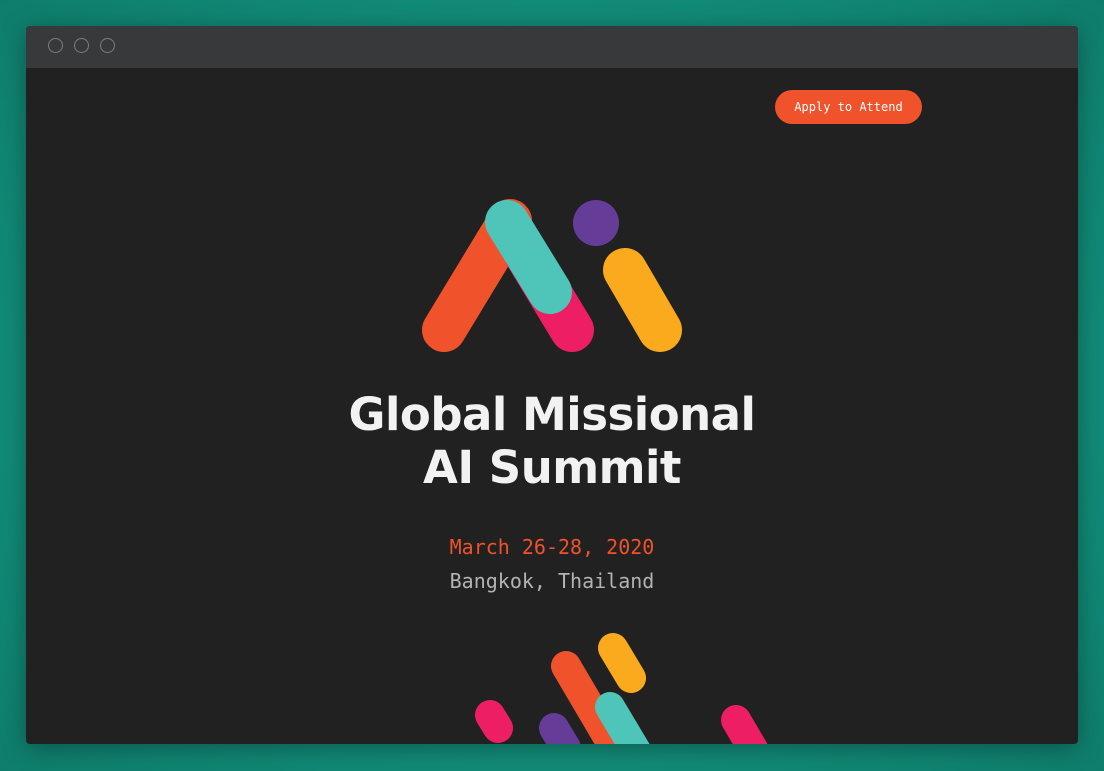  I want to click on confetti-stripes-decoration, so click(621, 688).